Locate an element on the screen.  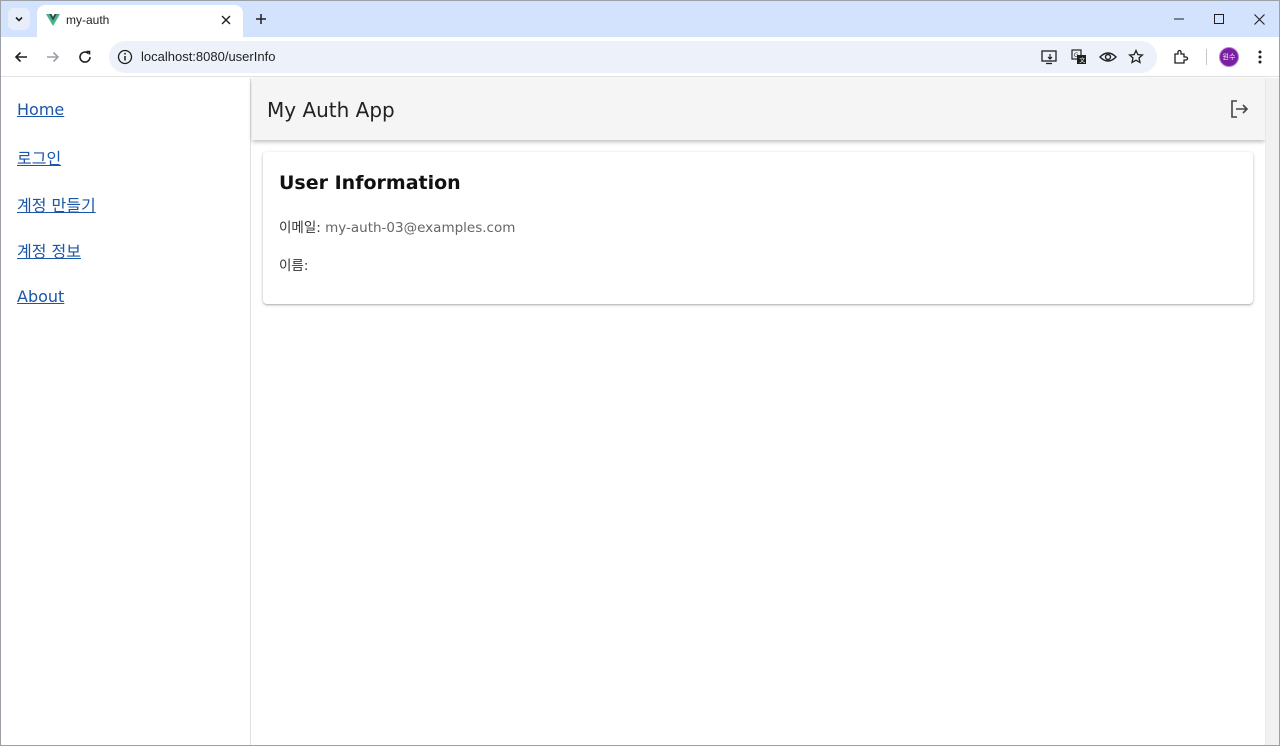
svg-text: 文 is located at coordinates (1082, 60).